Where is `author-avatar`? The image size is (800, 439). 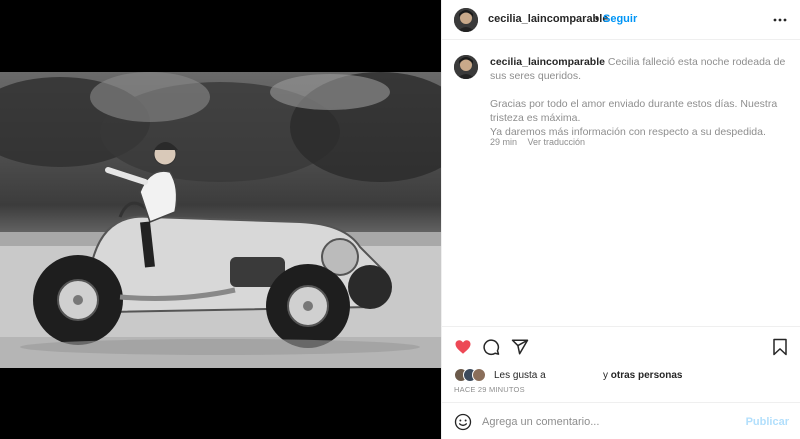
author-avatar is located at coordinates (466, 20).